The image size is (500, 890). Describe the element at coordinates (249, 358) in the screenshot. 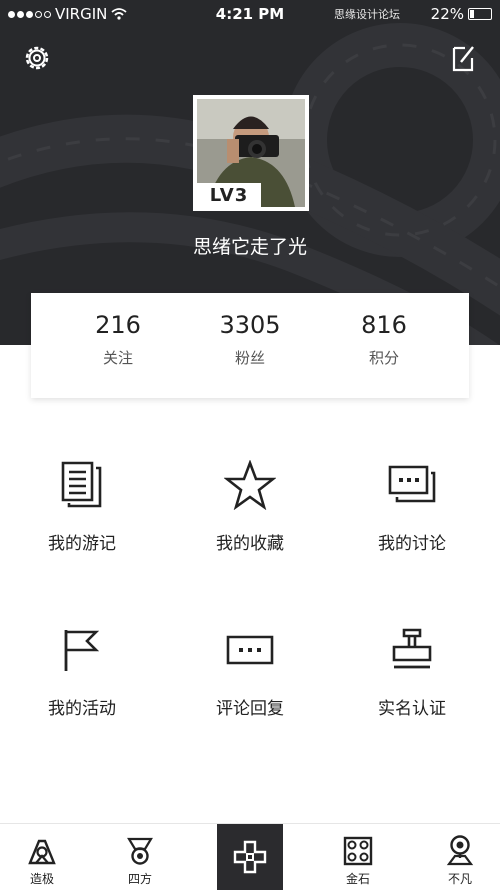

I see `stat-label: 粉丝` at that location.